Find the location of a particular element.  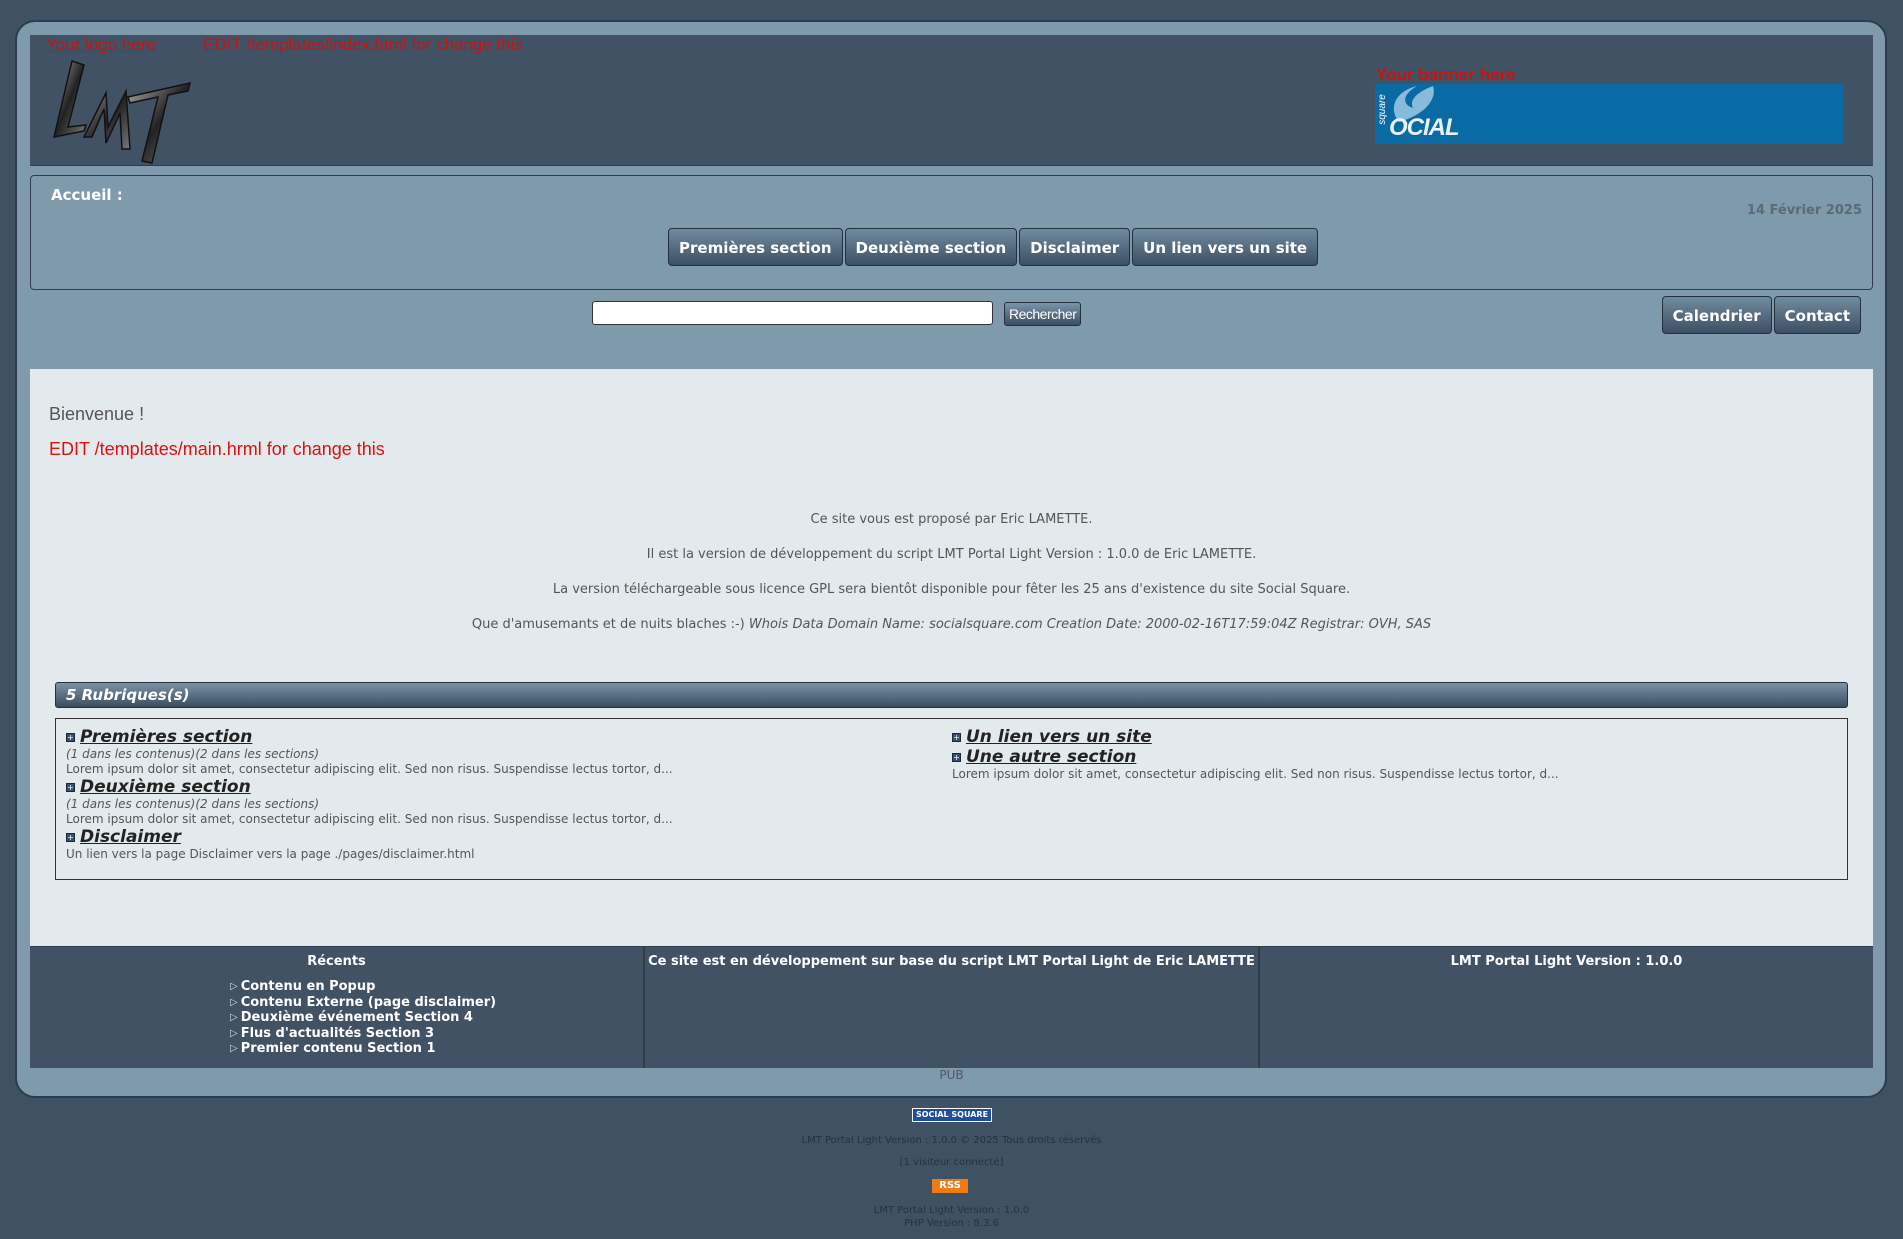

list-item-title: + Un lien vers un site is located at coordinates (1255, 737).